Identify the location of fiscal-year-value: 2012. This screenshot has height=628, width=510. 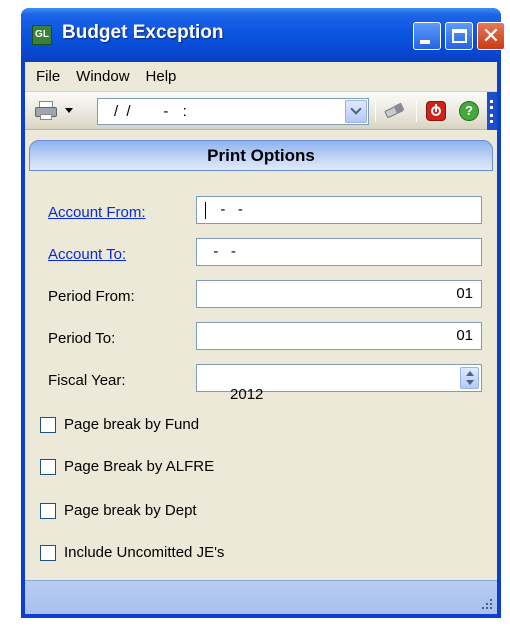
(247, 394).